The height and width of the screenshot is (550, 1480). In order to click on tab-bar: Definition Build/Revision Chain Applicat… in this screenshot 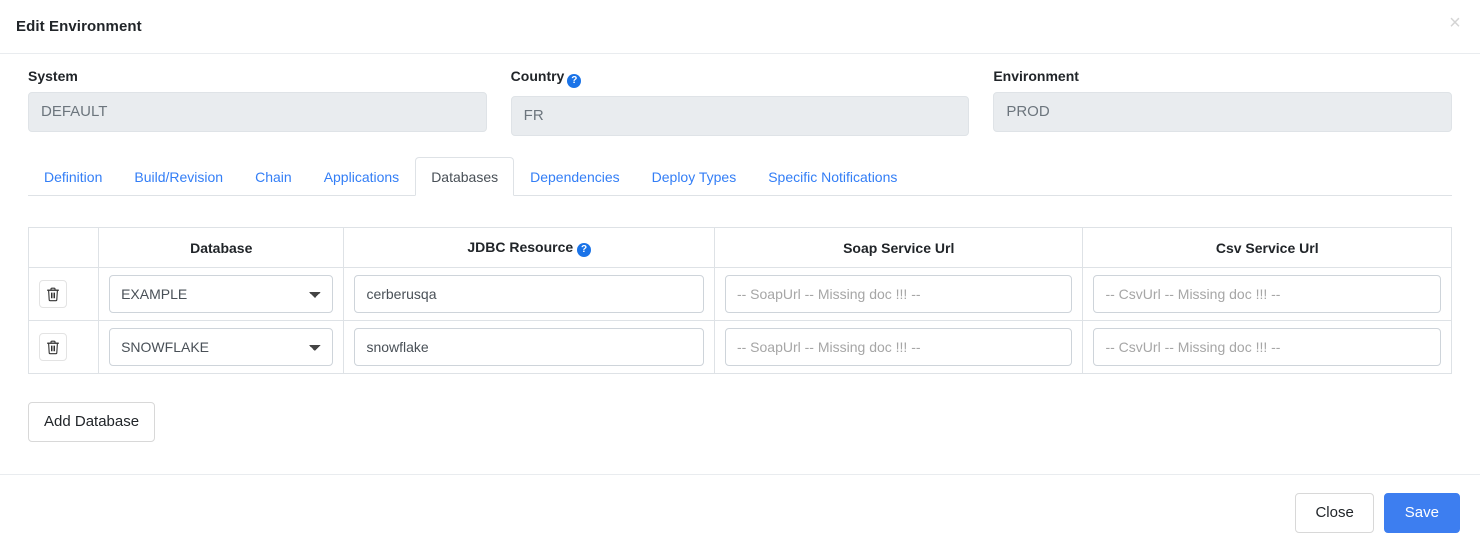, I will do `click(740, 176)`.